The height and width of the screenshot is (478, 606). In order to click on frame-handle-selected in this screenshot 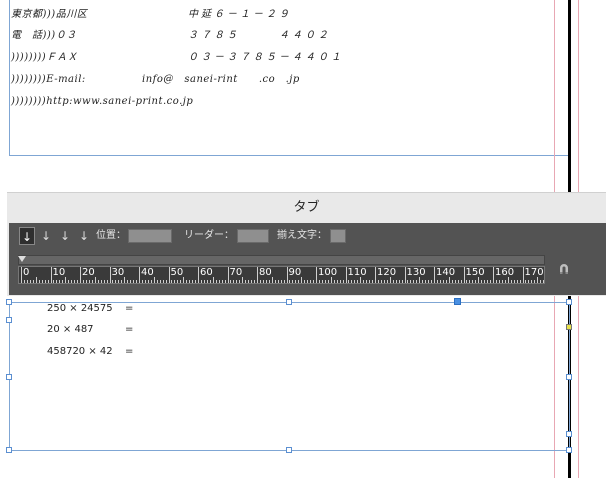, I will do `click(457, 301)`.